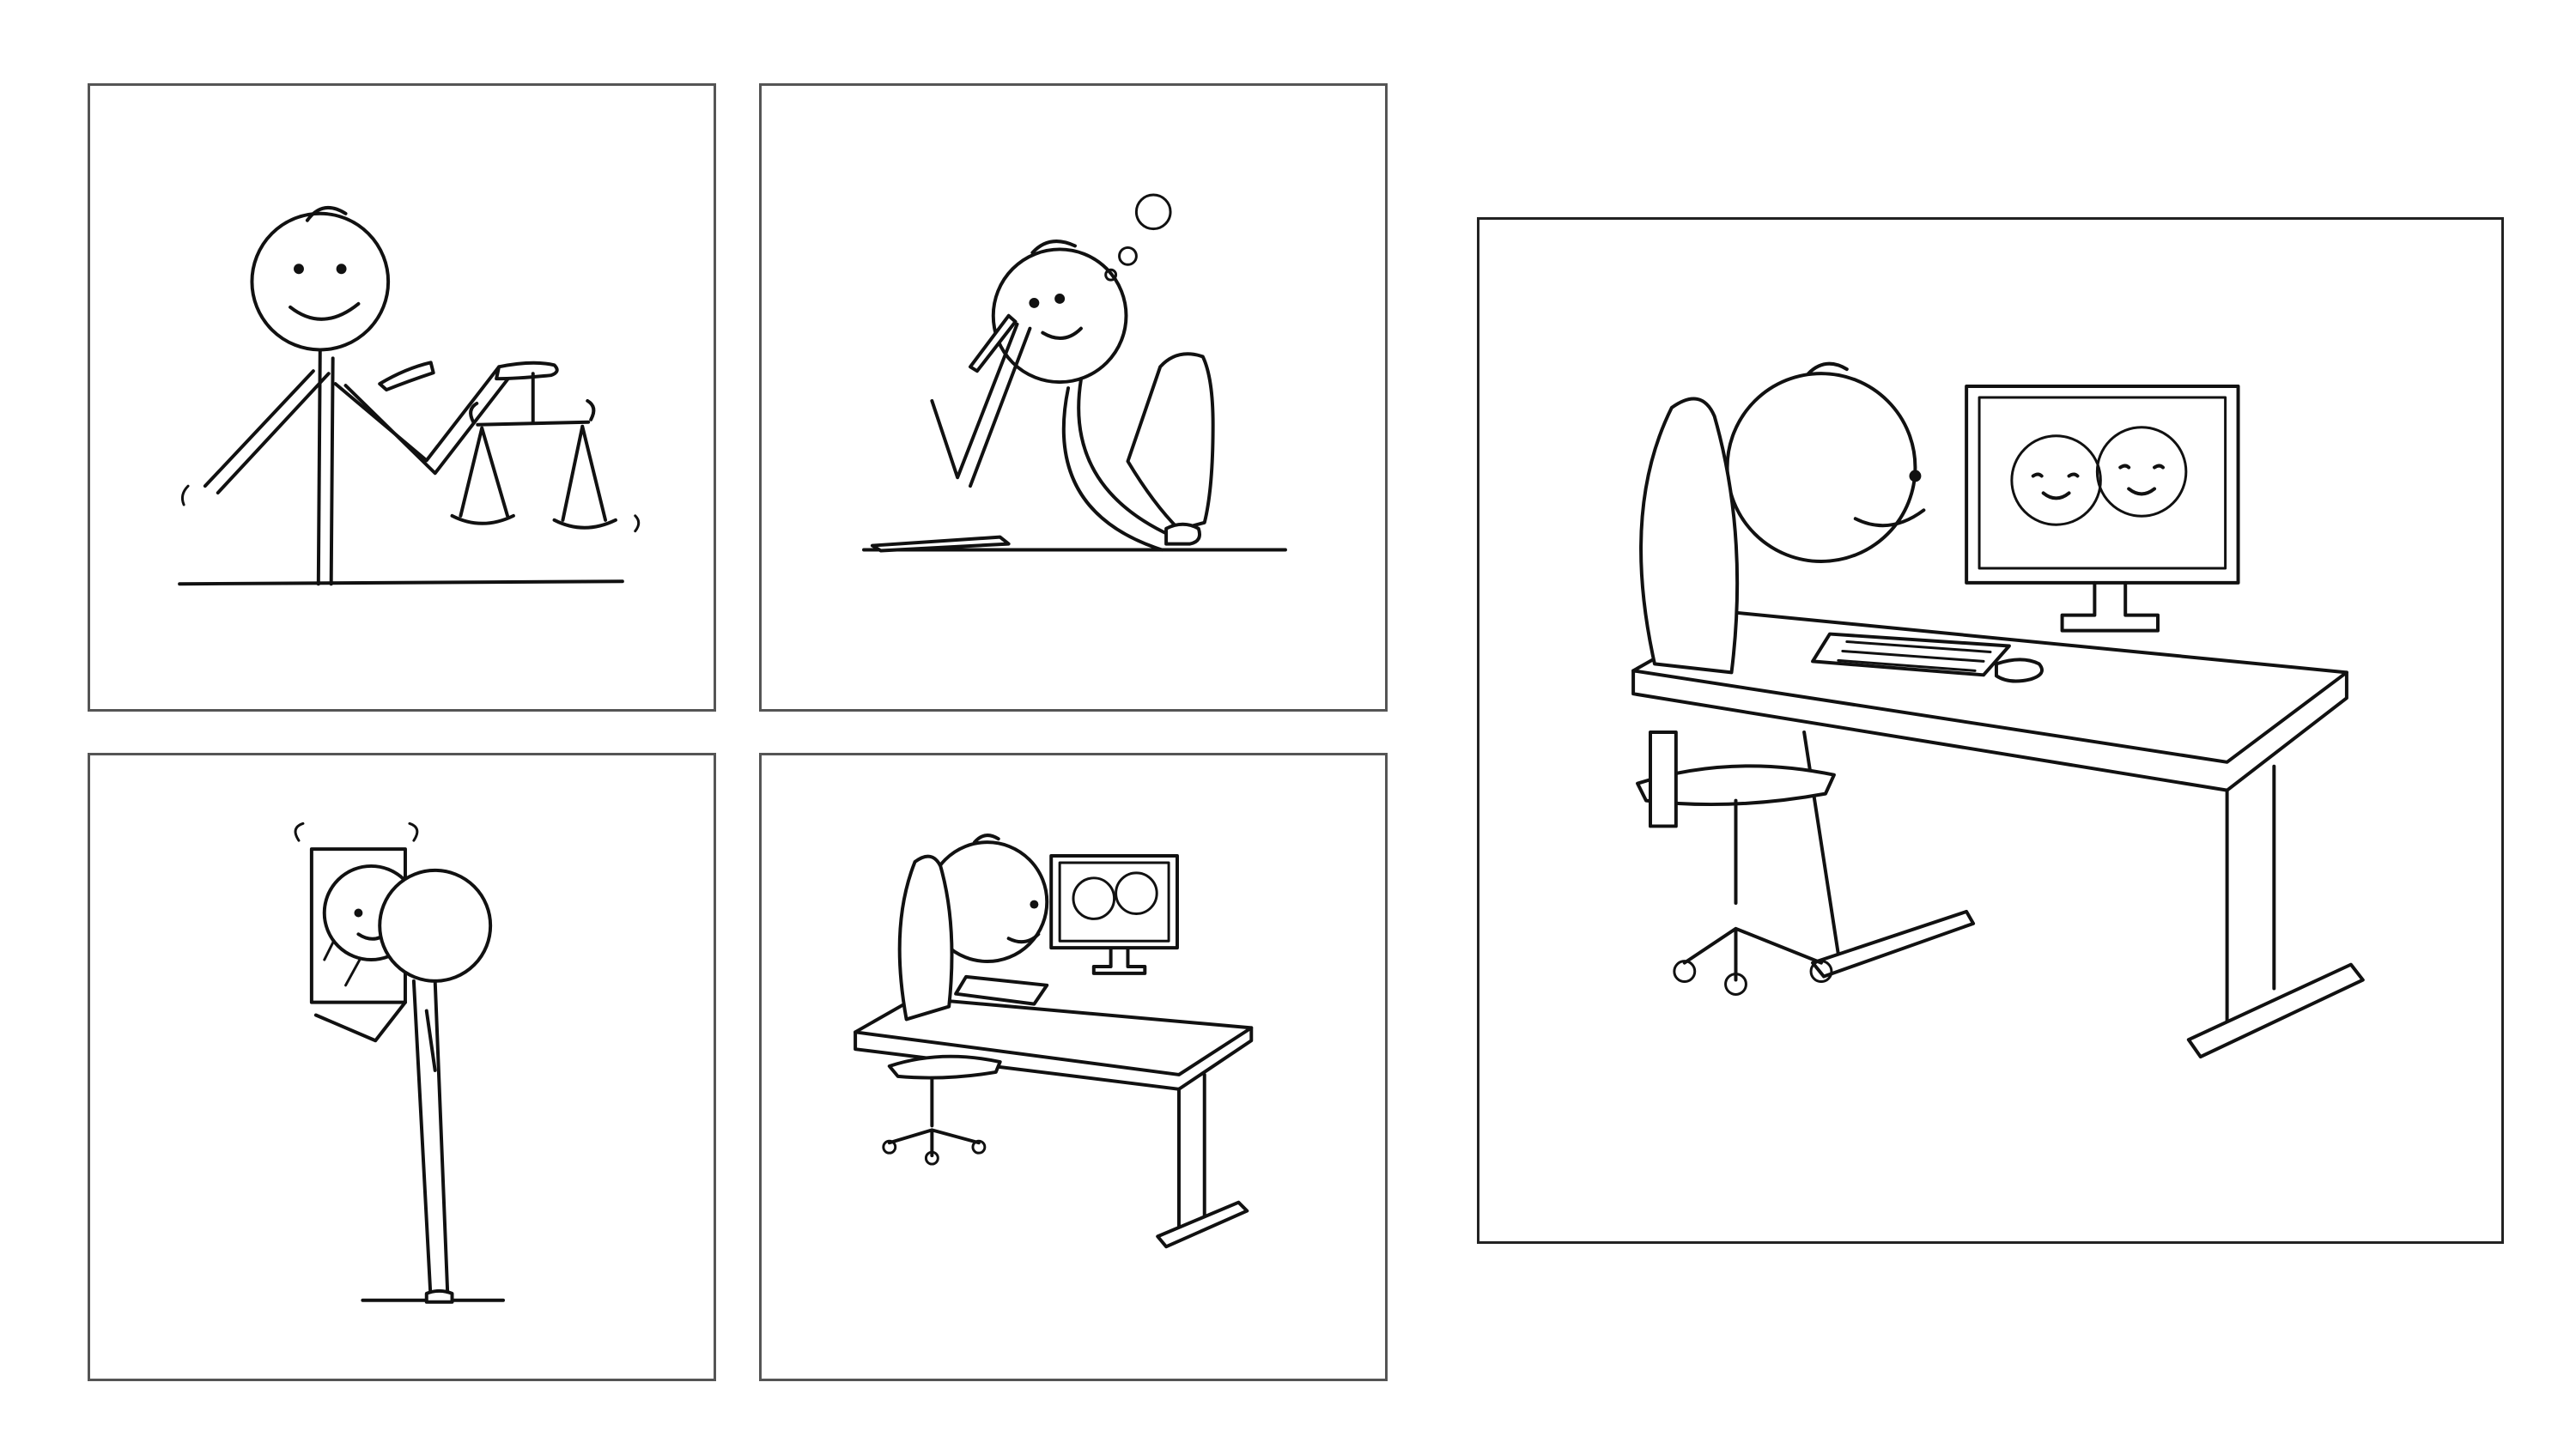  I want to click on panel-video-call, so click(1074, 1067).